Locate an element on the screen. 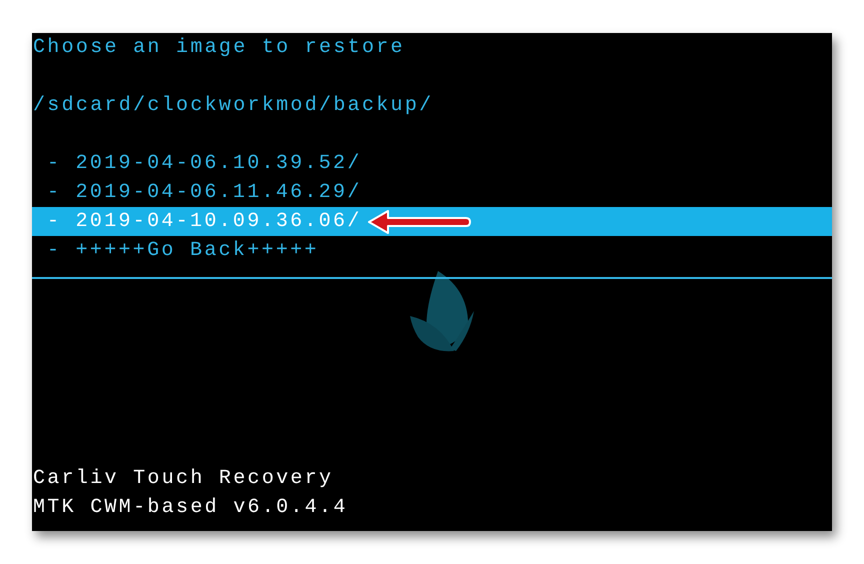 The width and height of the screenshot is (864, 564). footer-text: Carliv Touch Recovery is located at coordinates (183, 479).